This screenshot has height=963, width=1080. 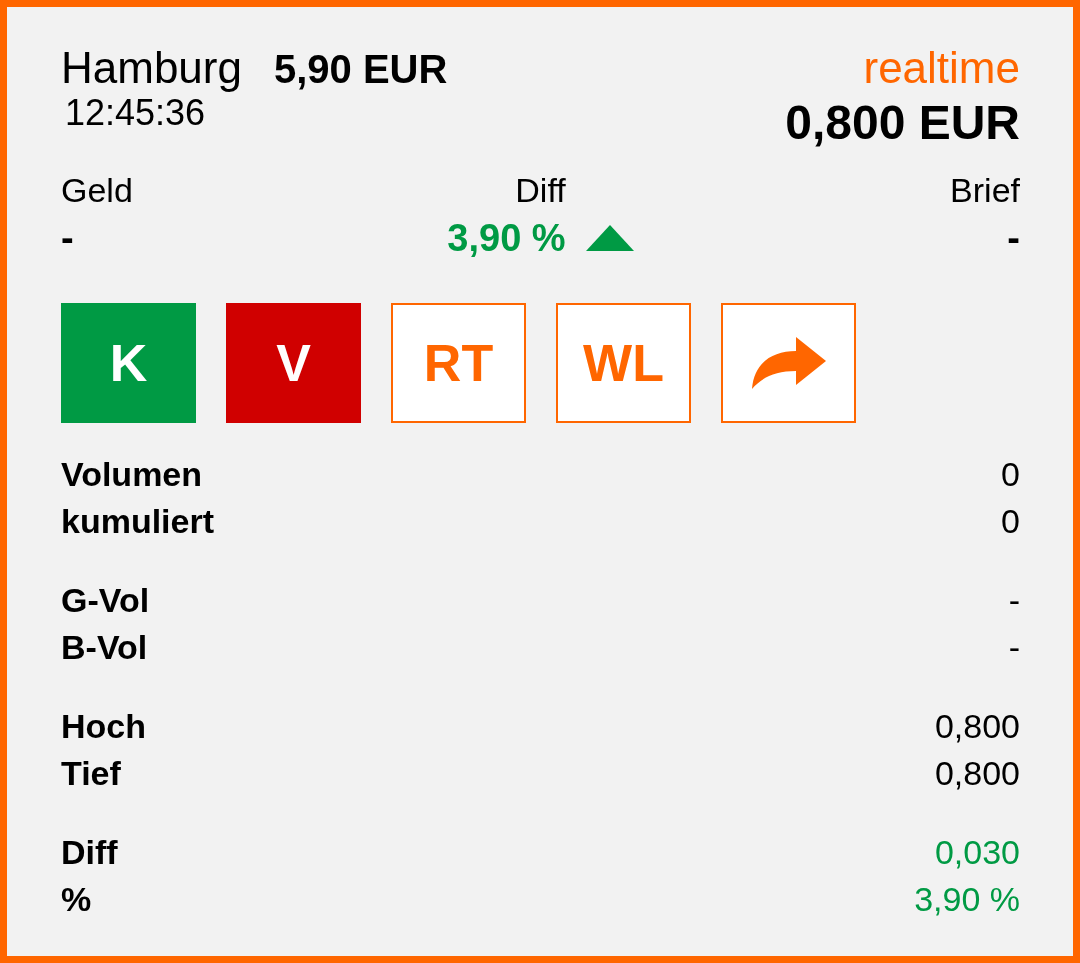 What do you see at coordinates (128, 363) in the screenshot?
I see `buy-button: K` at bounding box center [128, 363].